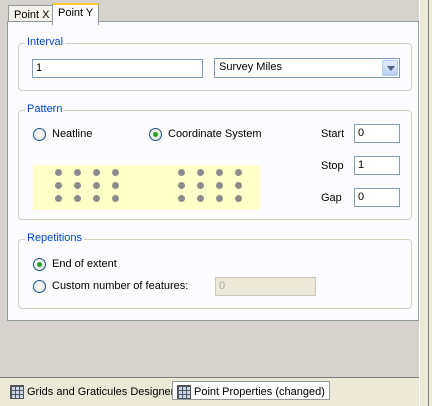 This screenshot has width=432, height=406. What do you see at coordinates (307, 68) in the screenshot?
I see `interval-unit-select: Survey Miles` at bounding box center [307, 68].